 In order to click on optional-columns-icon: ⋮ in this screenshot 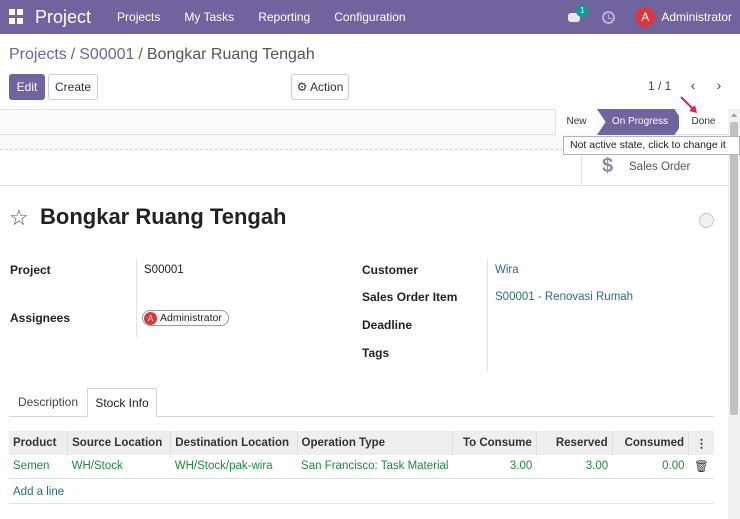, I will do `click(701, 443)`.